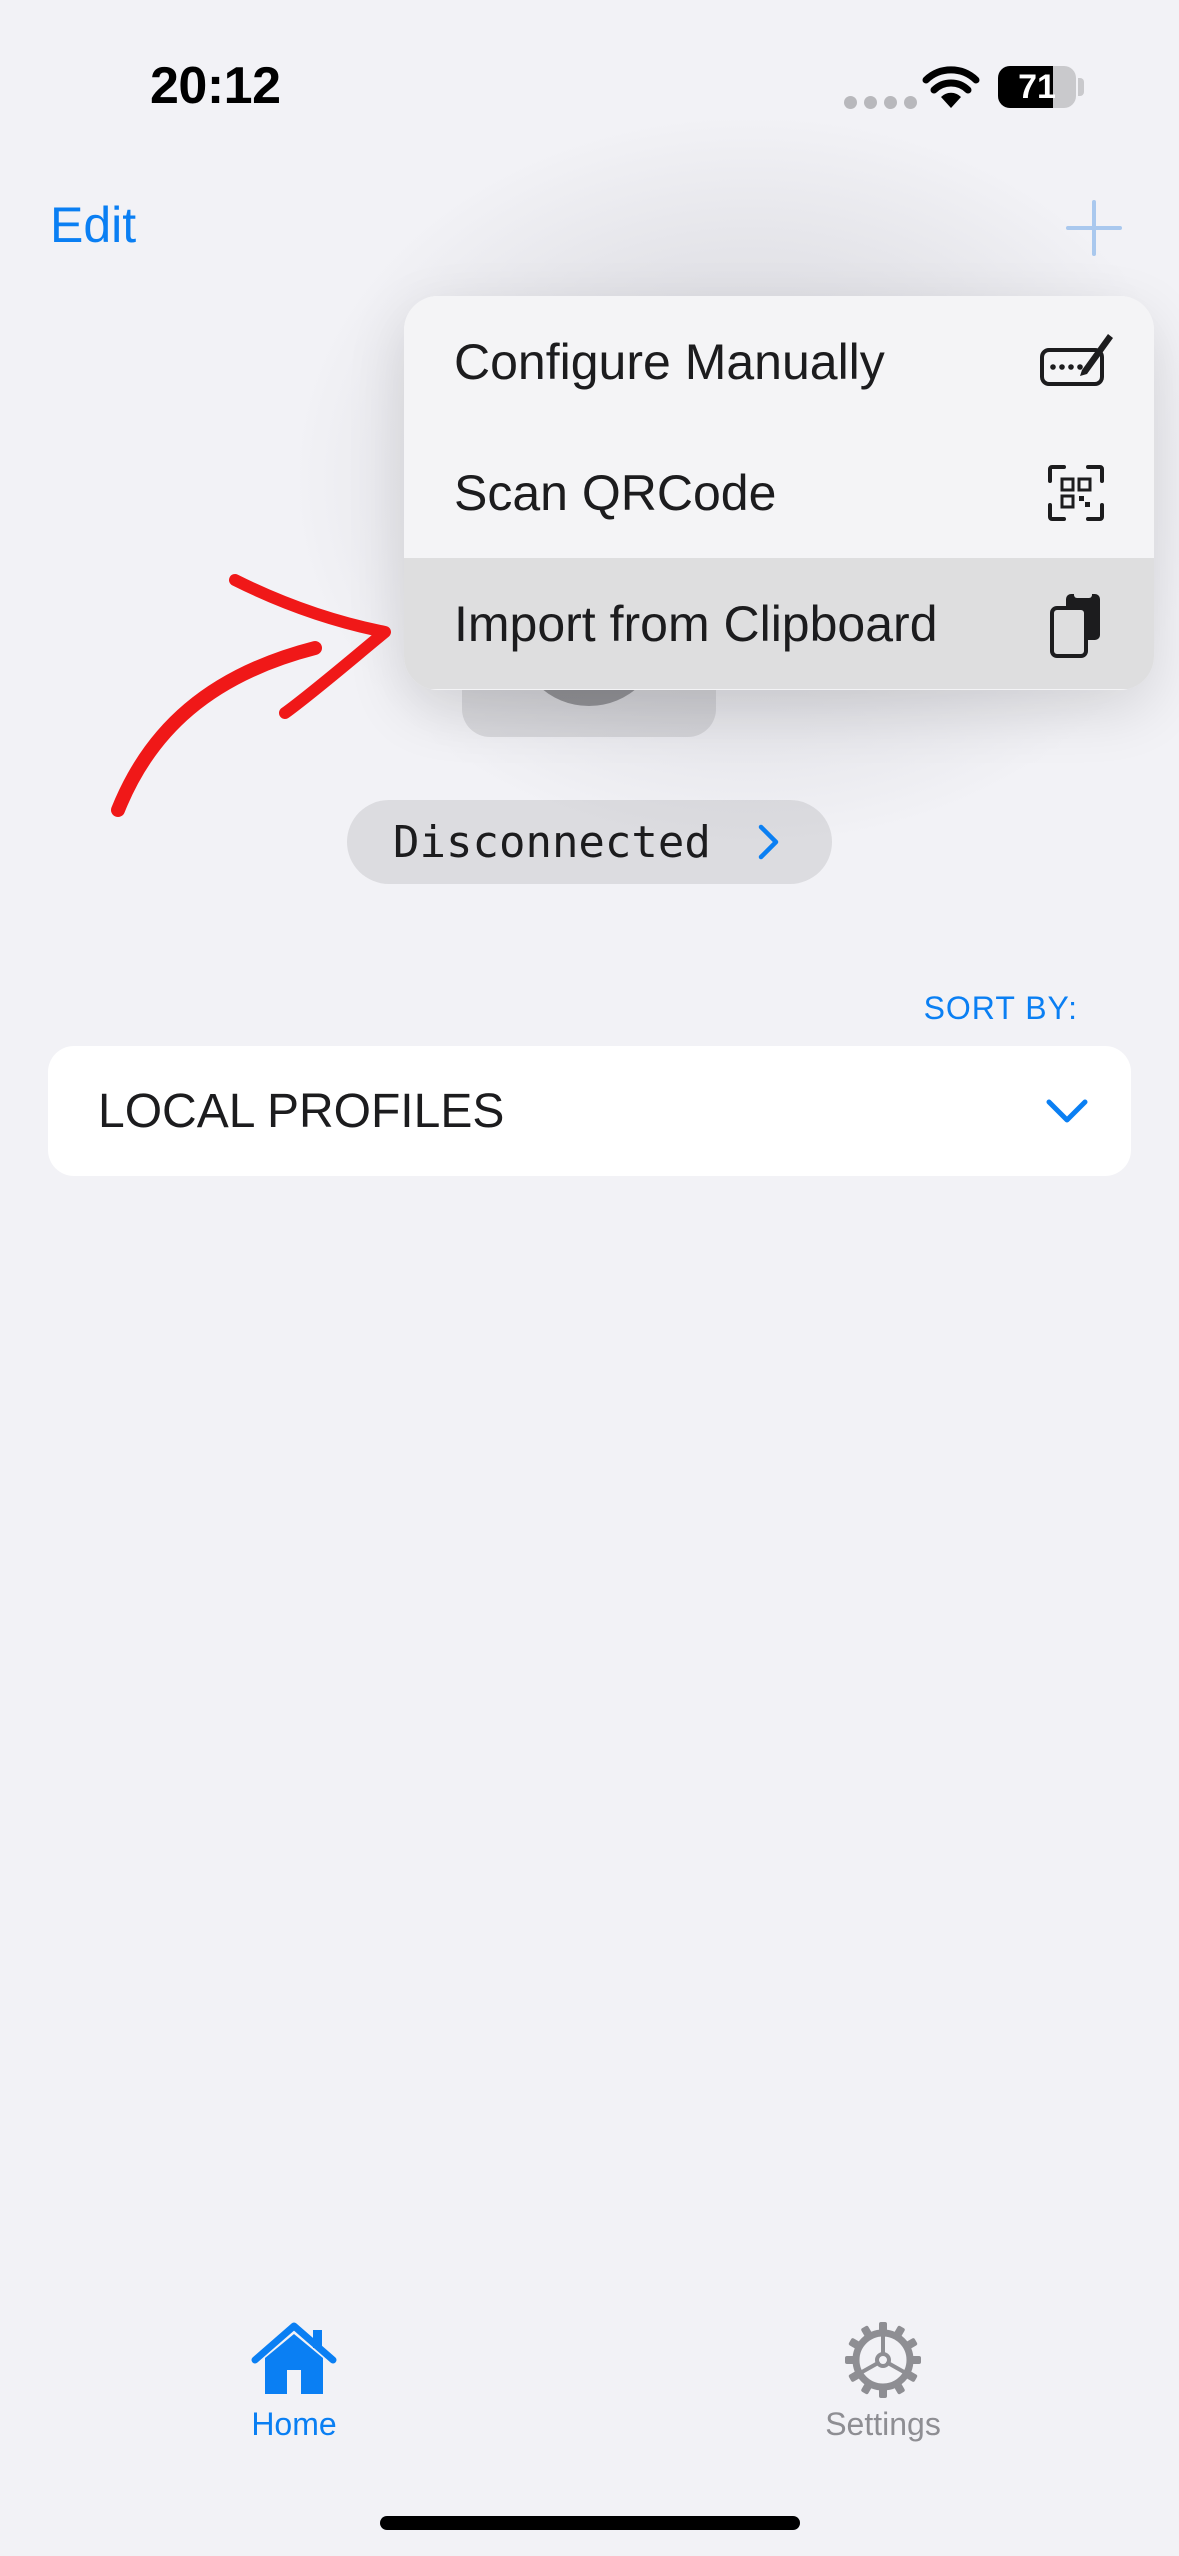 This screenshot has height=2556, width=1179. I want to click on battery-cap, so click(1081, 87).